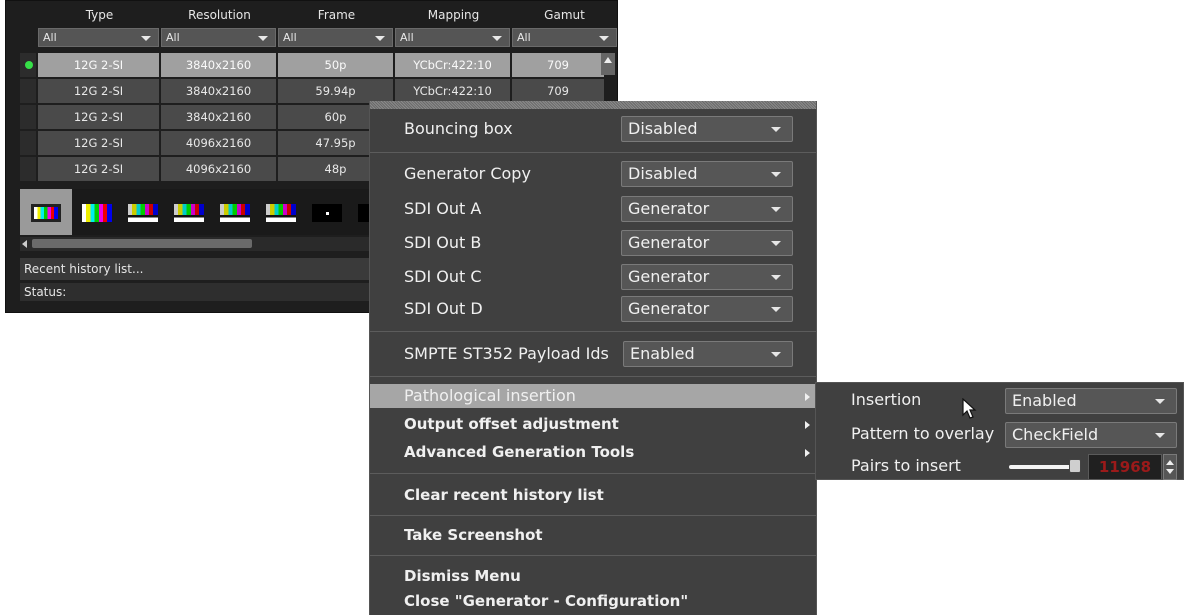  Describe the element at coordinates (608, 64) in the screenshot. I see `scroll-up-button` at that location.